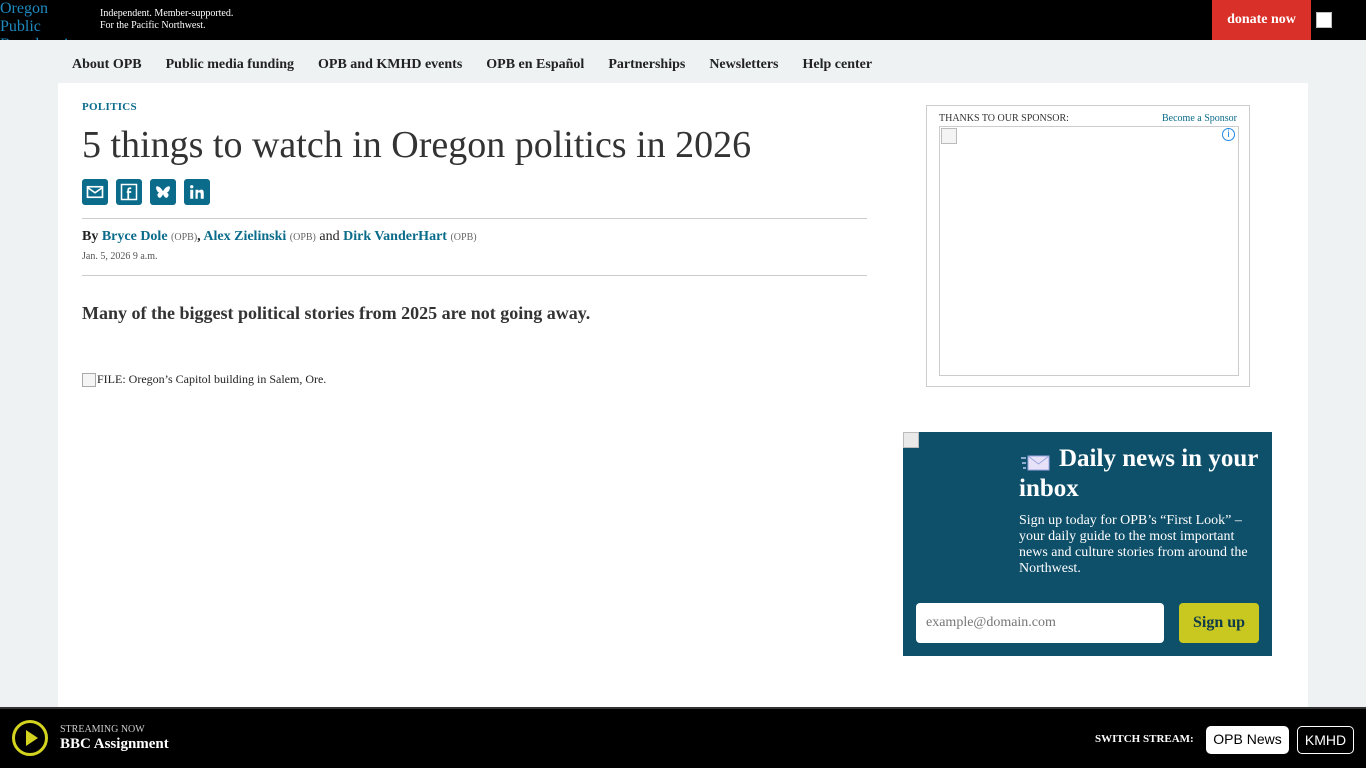  Describe the element at coordinates (244, 236) in the screenshot. I see `author-link-alex-zielinski: Alex Zielinski` at that location.